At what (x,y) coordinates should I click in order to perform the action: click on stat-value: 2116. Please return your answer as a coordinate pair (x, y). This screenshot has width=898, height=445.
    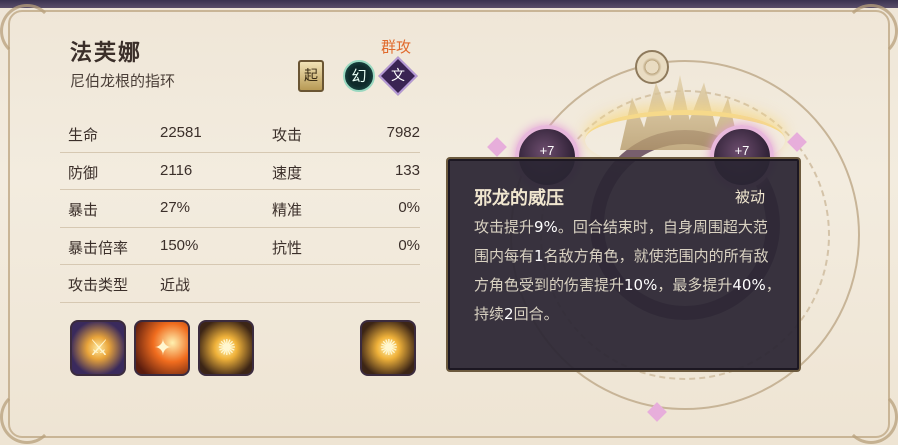
    Looking at the image, I should click on (176, 170).